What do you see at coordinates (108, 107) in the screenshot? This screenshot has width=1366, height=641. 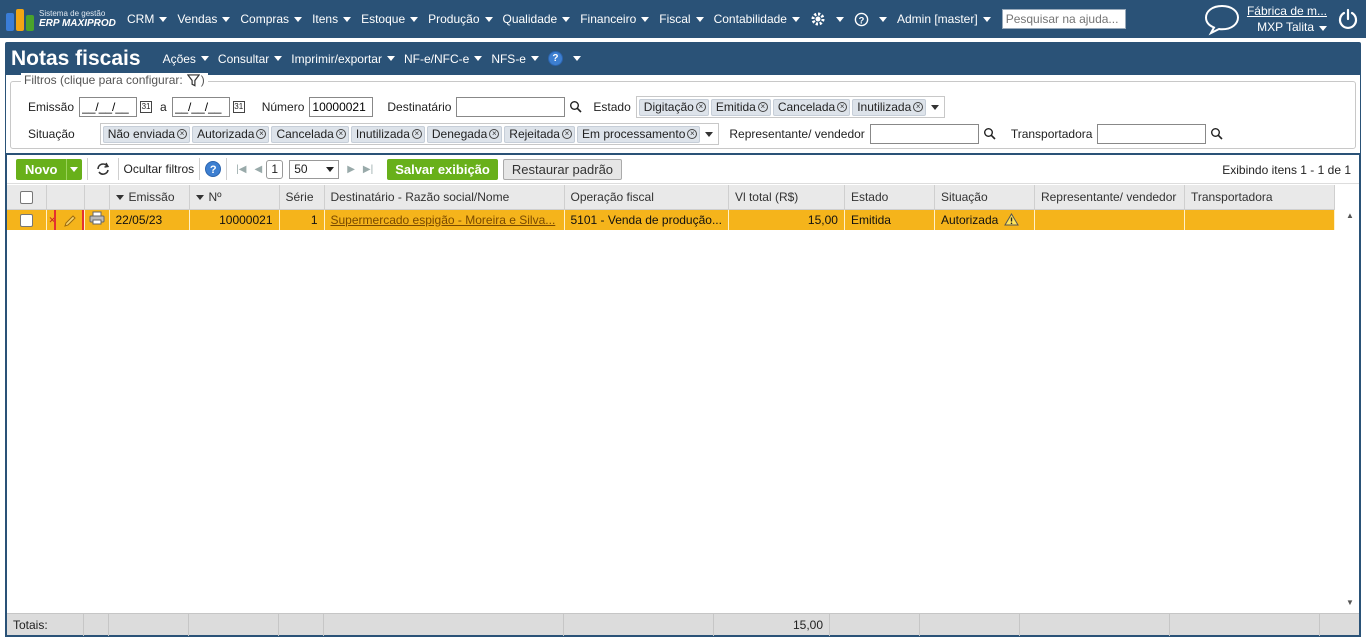 I see `emissao-from-input` at bounding box center [108, 107].